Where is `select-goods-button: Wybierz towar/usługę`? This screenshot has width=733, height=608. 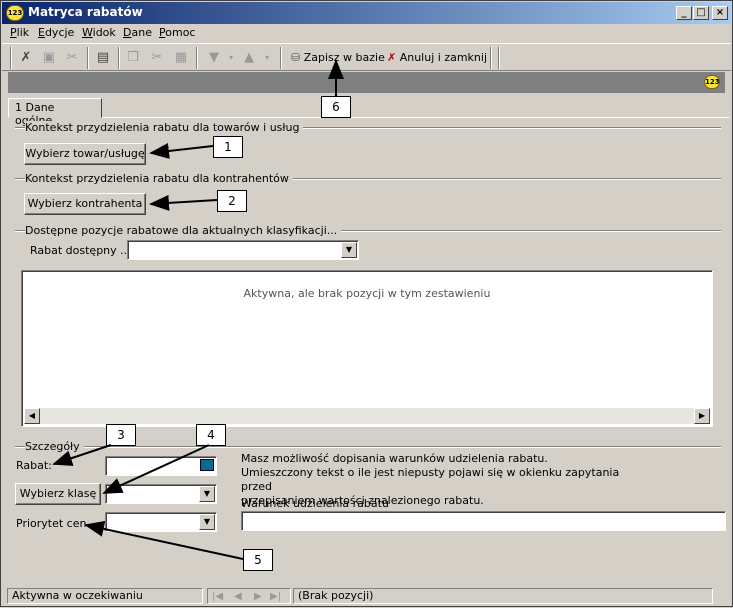
select-goods-button: Wybierz towar/usługę is located at coordinates (85, 154).